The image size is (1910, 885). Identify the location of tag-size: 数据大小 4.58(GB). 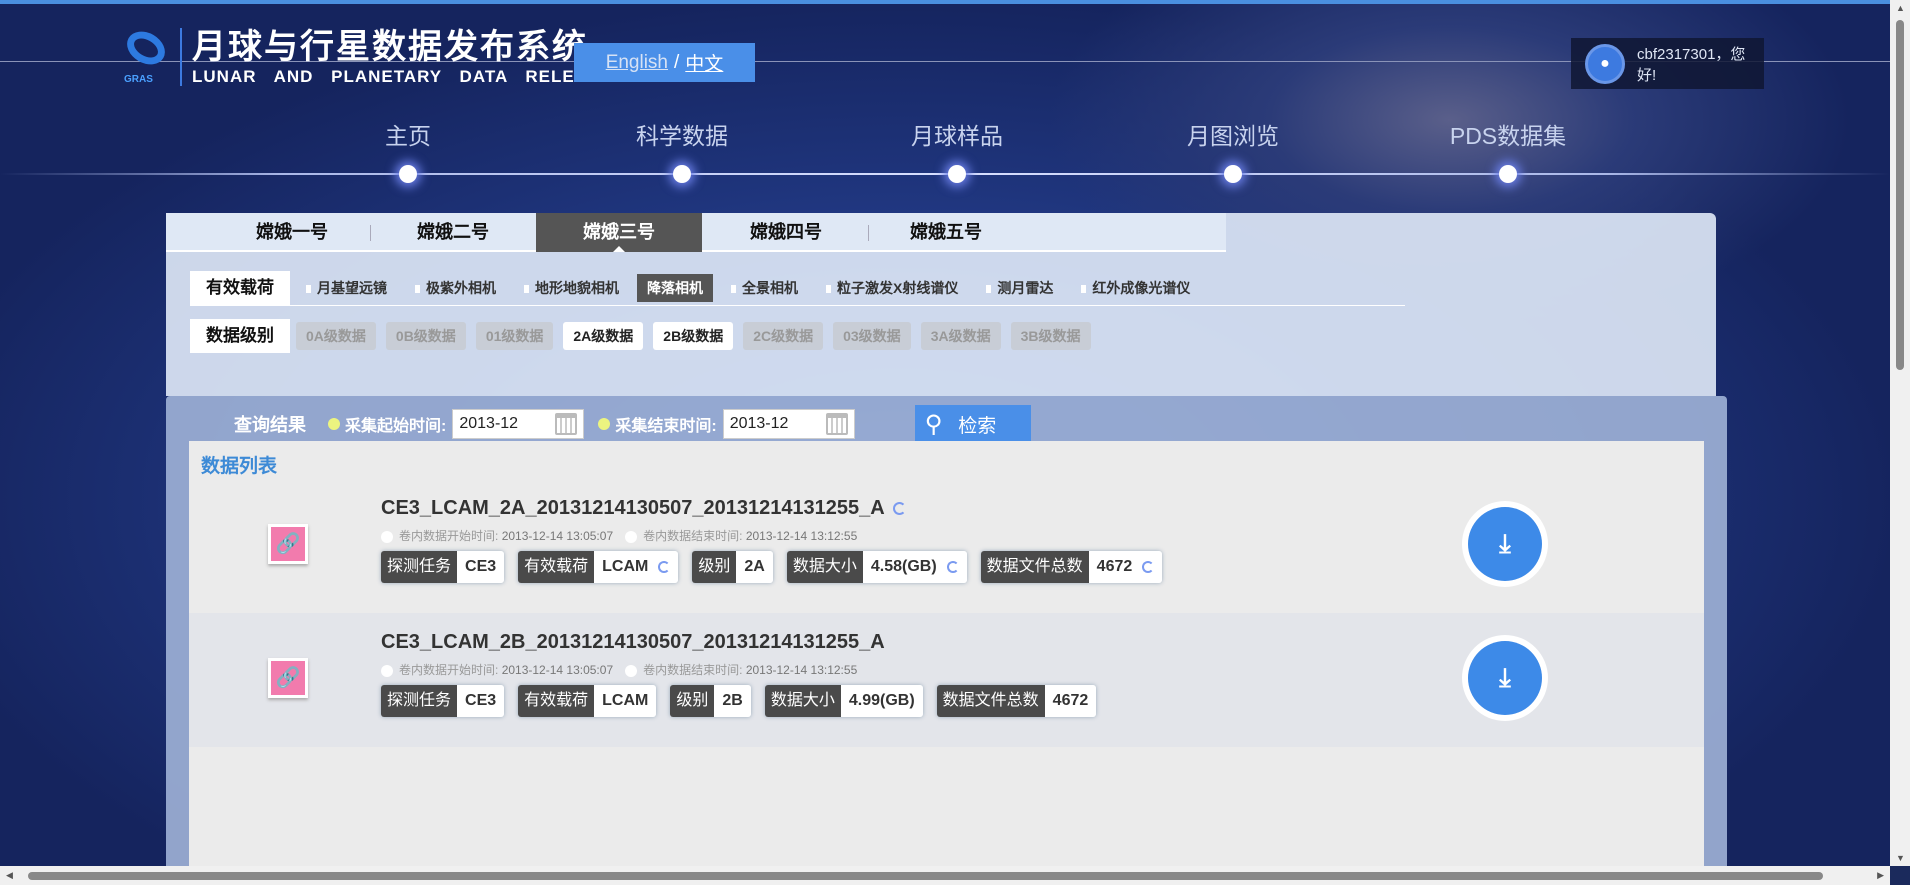
(876, 567).